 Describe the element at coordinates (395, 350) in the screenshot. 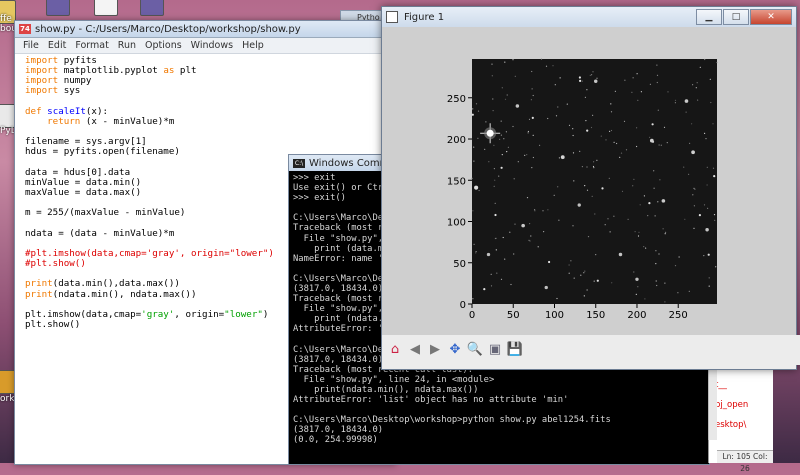

I see `home-icon: ⌂` at that location.